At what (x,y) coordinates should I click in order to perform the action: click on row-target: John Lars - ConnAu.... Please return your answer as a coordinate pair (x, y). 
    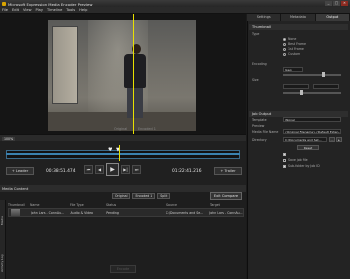
    Looking at the image, I should click on (226, 212).